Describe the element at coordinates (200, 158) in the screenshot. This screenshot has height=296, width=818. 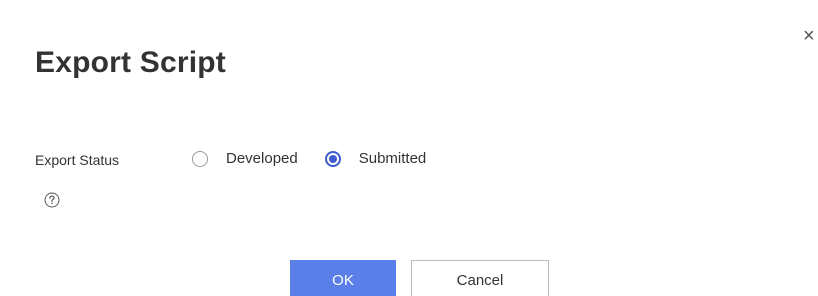
I see `radio-developed-circle` at that location.